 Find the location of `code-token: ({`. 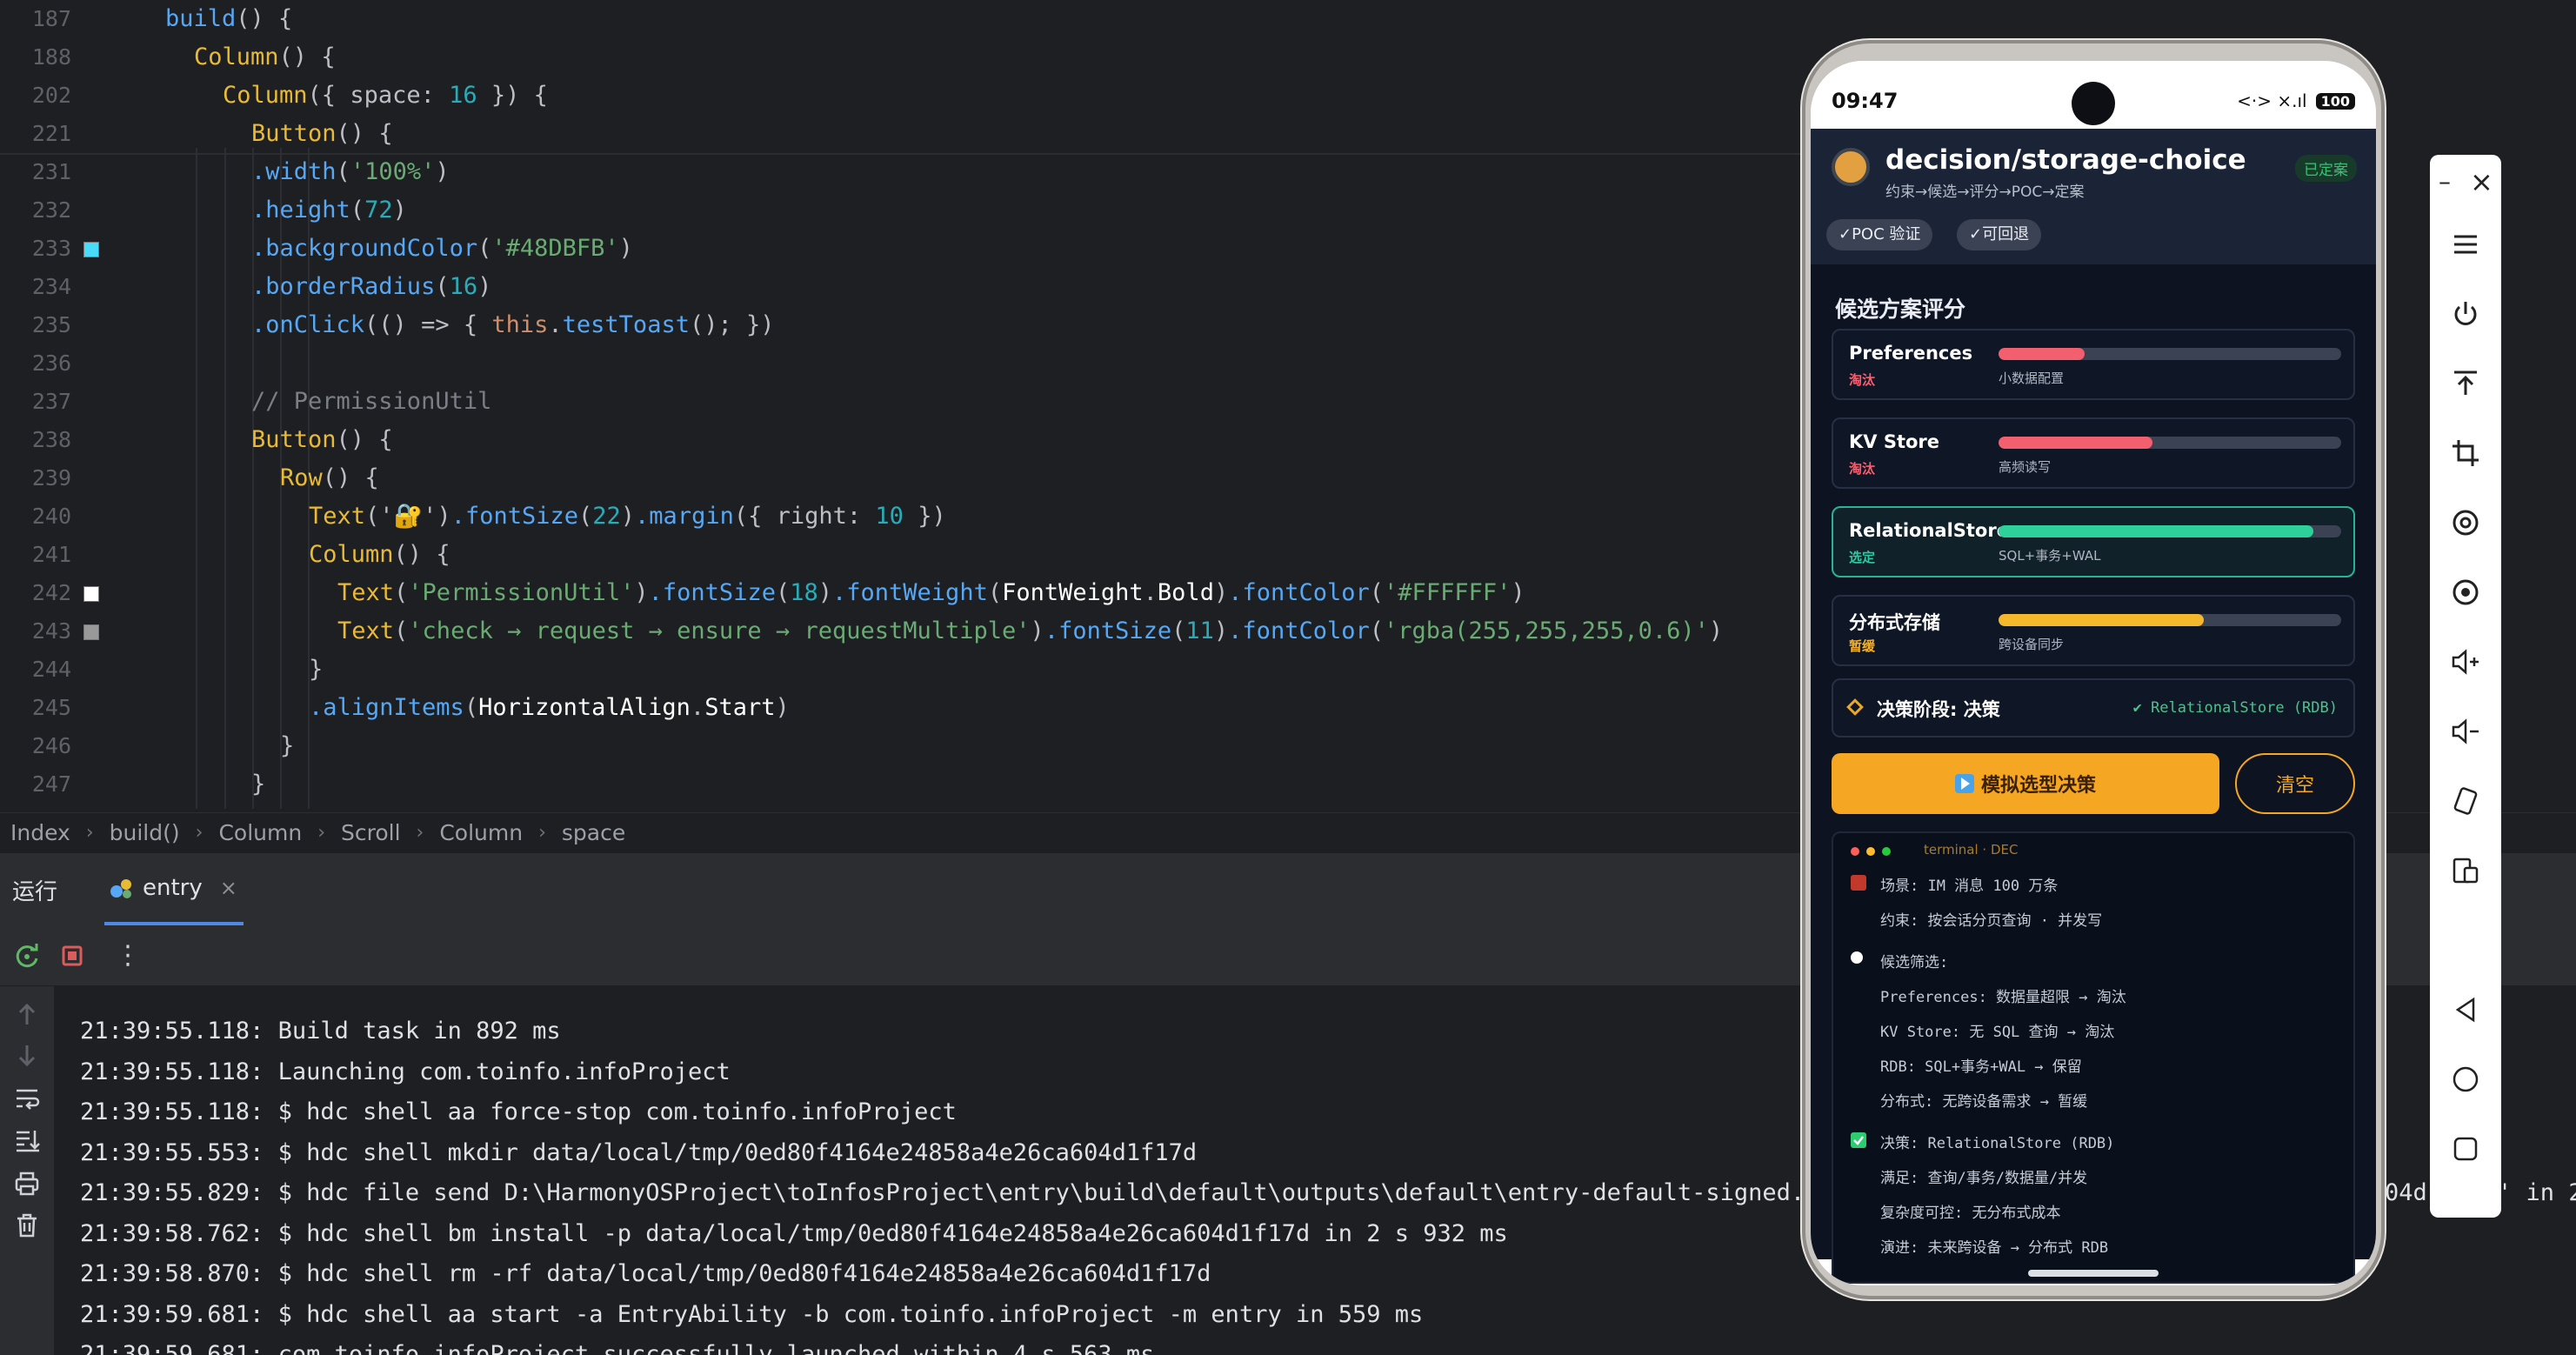

code-token: ({ is located at coordinates (755, 516).